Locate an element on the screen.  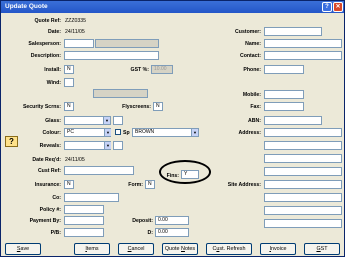
flyscreens-label: Flyscreens: is located at coordinates (136, 107).